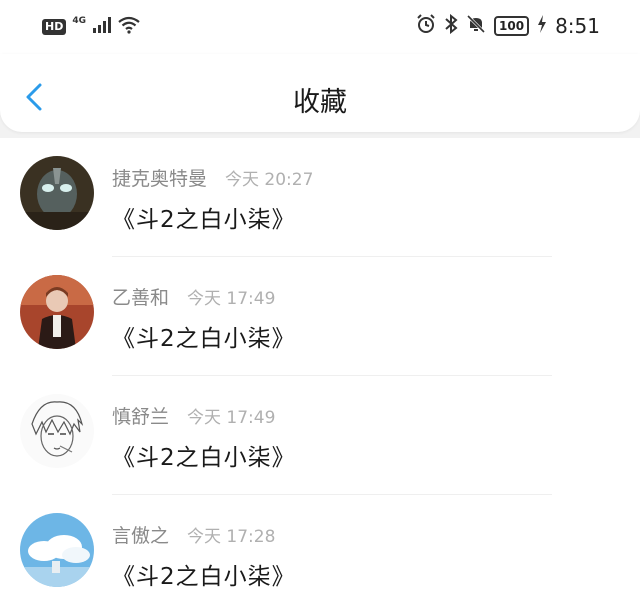  I want to click on item-meta: 捷克奥特曼 今天 20:27, so click(212, 177).